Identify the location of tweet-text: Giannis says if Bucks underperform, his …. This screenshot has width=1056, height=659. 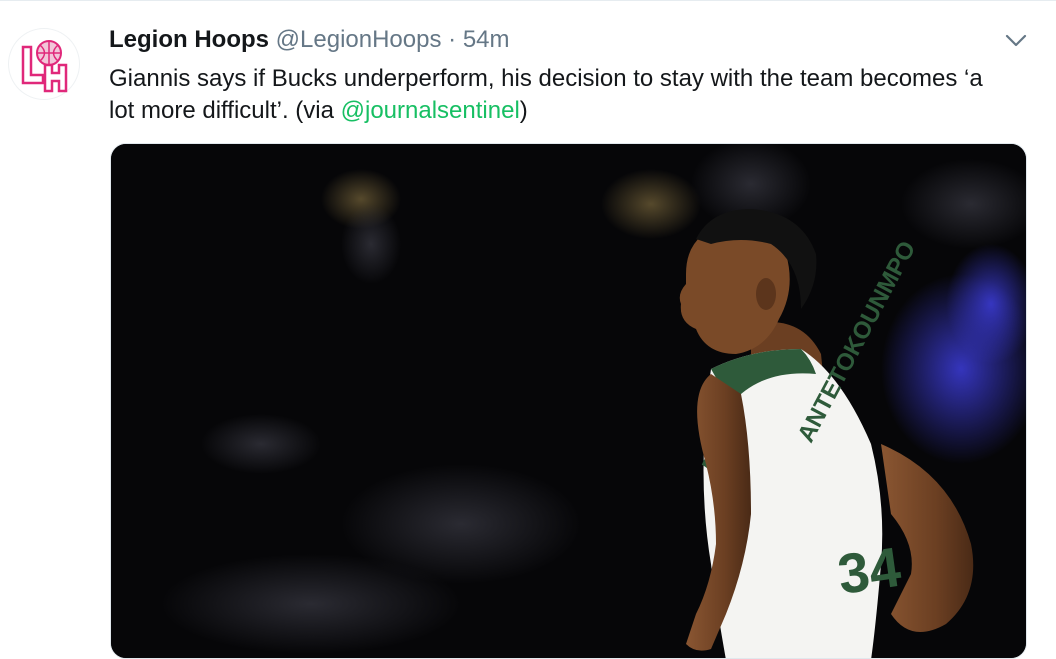
(559, 95).